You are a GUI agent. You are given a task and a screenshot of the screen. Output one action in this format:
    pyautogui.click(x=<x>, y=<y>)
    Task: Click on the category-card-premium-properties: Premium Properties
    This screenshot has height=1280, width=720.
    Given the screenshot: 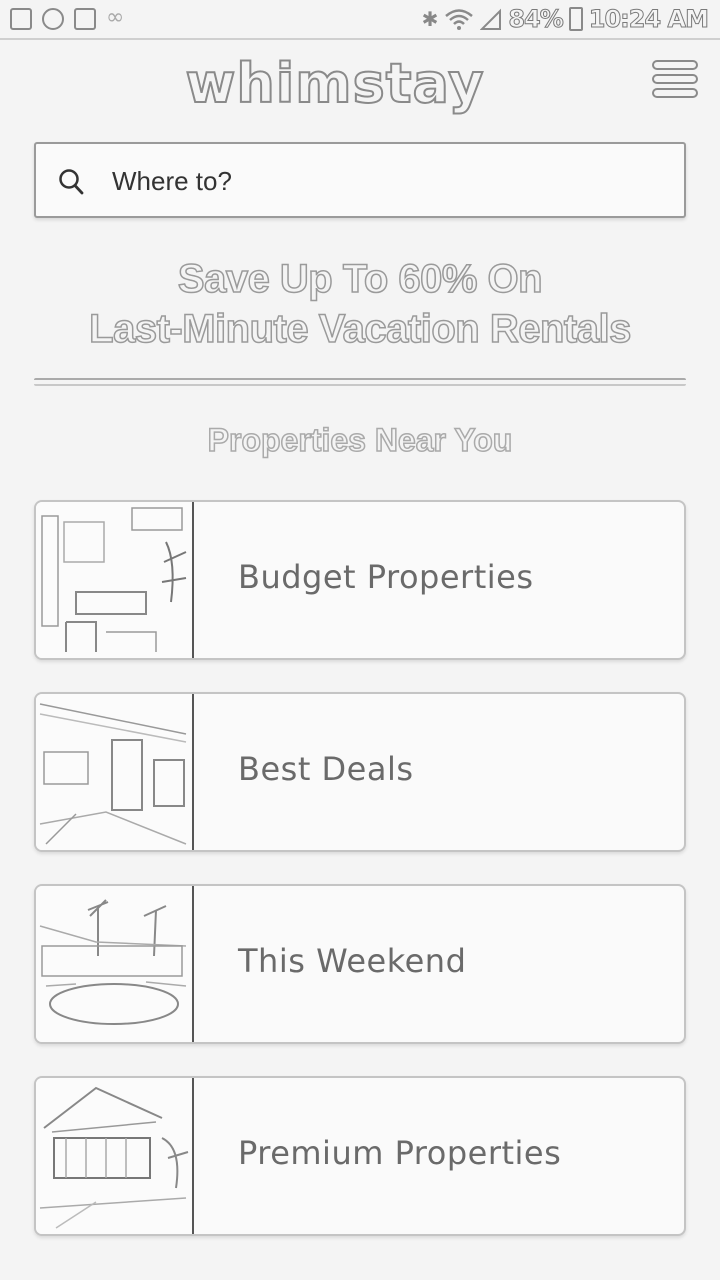 What is the action you would take?
    pyautogui.click(x=360, y=1156)
    